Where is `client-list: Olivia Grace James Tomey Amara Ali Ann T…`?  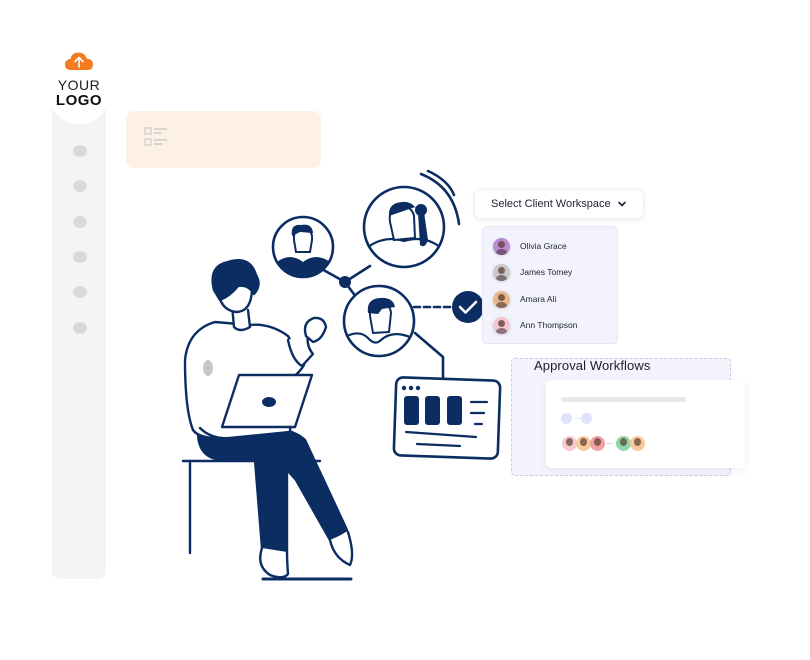 client-list: Olivia Grace James Tomey Amara Ali Ann T… is located at coordinates (550, 285).